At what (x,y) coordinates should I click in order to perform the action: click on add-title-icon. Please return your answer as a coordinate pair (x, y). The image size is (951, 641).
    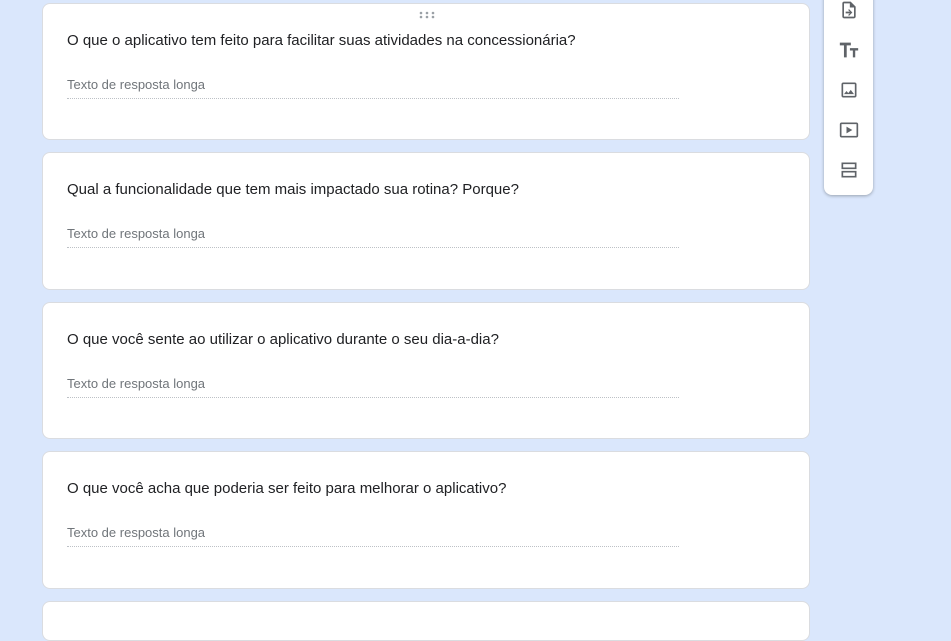
    Looking at the image, I should click on (848, 49).